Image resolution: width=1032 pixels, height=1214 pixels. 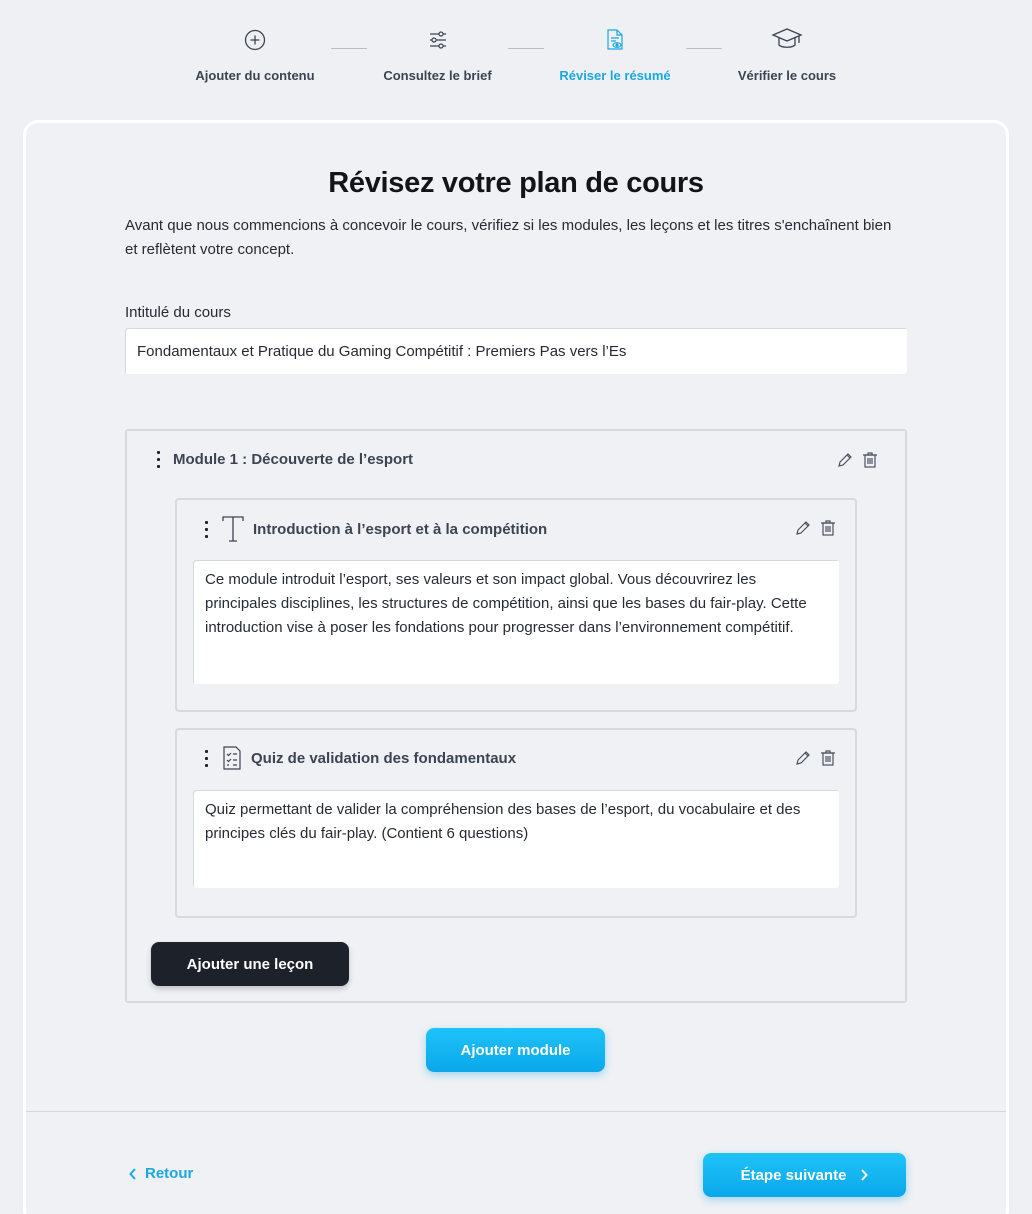 I want to click on step-review-summary: Réviser le résumé, so click(x=615, y=53).